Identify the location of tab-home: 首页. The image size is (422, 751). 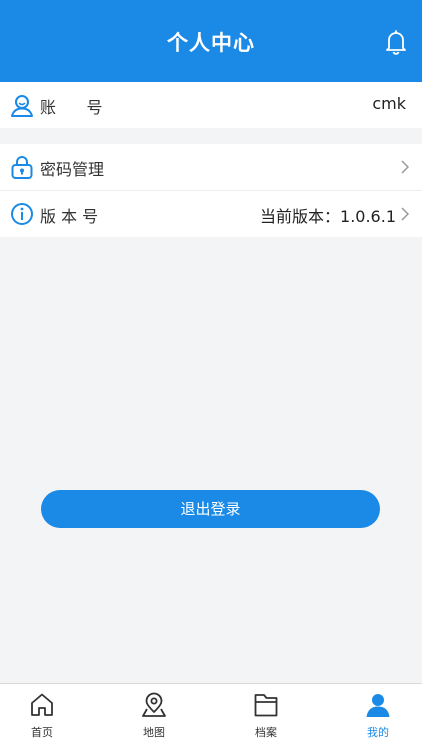
(42, 715).